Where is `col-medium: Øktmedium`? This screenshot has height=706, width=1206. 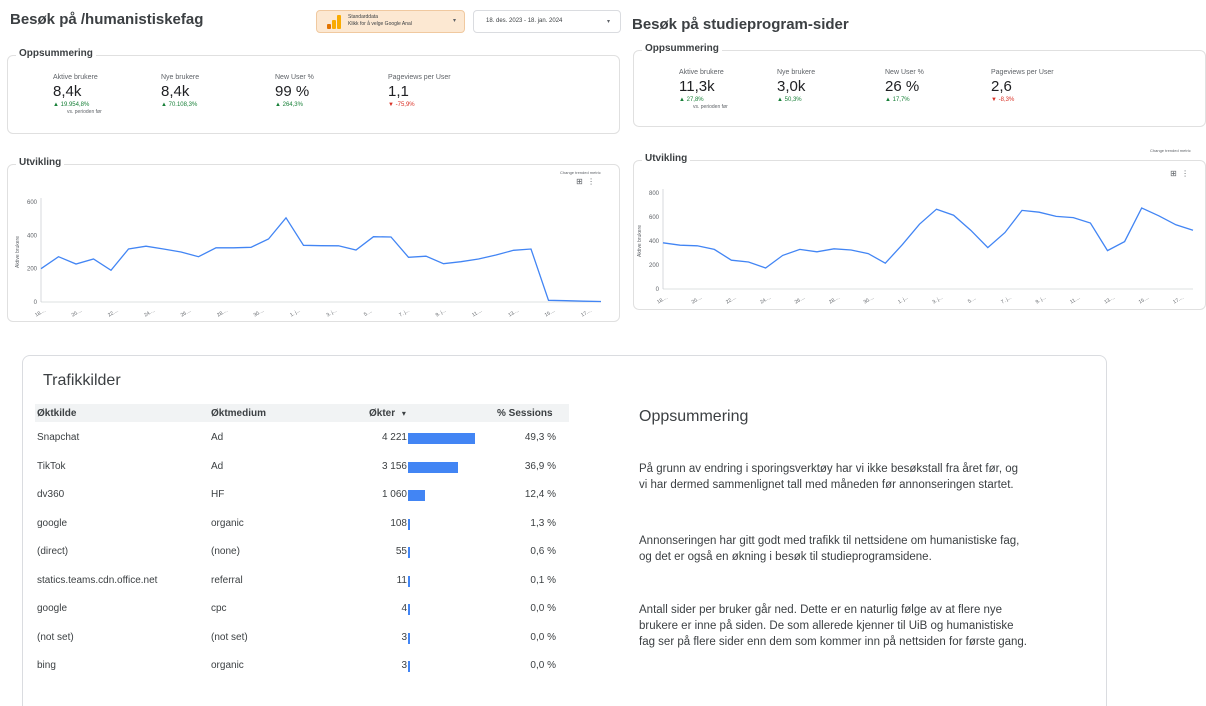
col-medium: Øktmedium is located at coordinates (238, 413).